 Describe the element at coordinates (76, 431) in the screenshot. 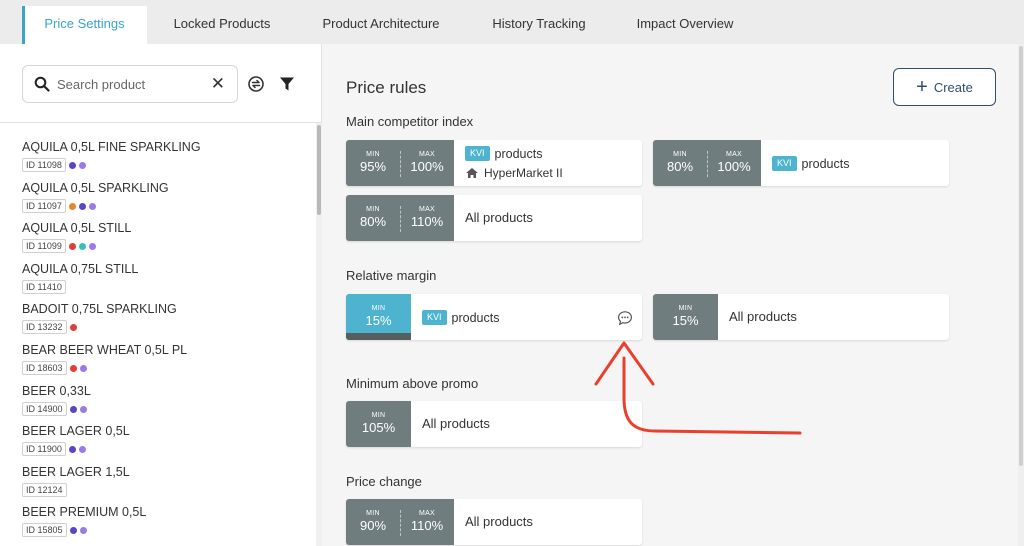

I see `product-name: BEER LAGER 0,5L` at that location.